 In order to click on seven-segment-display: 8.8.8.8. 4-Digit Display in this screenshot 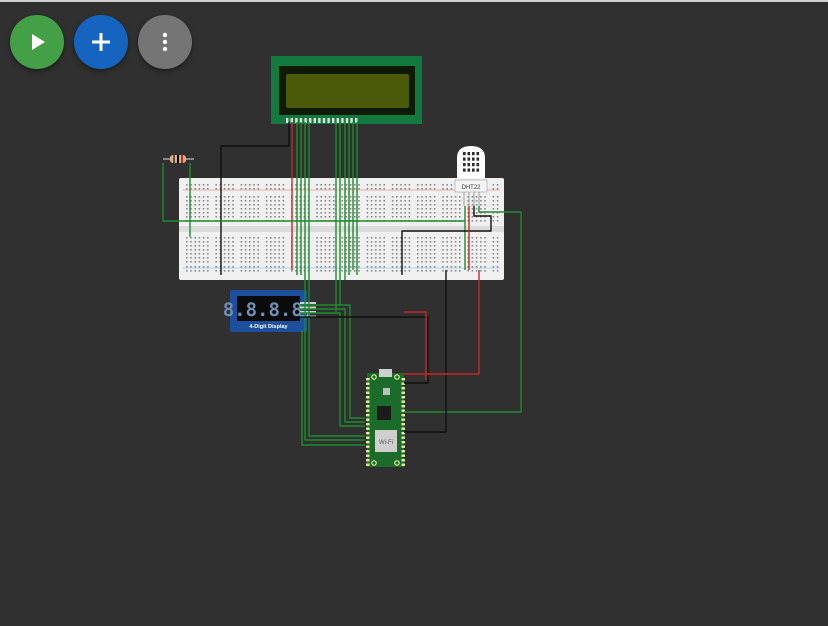, I will do `click(269, 311)`.